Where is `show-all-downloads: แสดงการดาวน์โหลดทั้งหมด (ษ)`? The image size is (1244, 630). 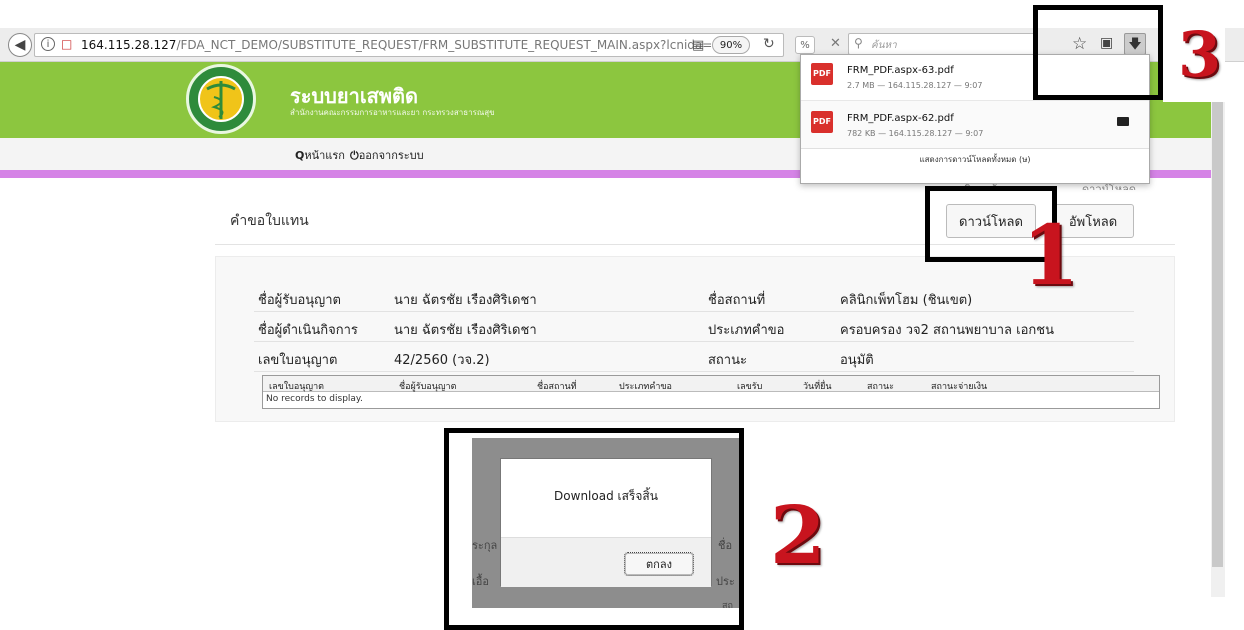 show-all-downloads: แสดงการดาวน์โหลดทั้งหมด (ษ) is located at coordinates (975, 159).